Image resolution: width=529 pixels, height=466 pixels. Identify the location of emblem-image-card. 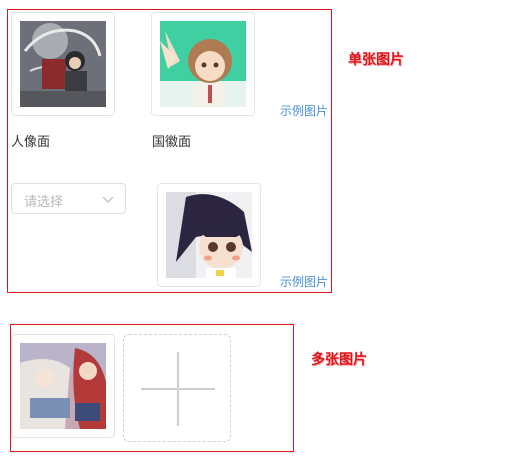
(203, 64).